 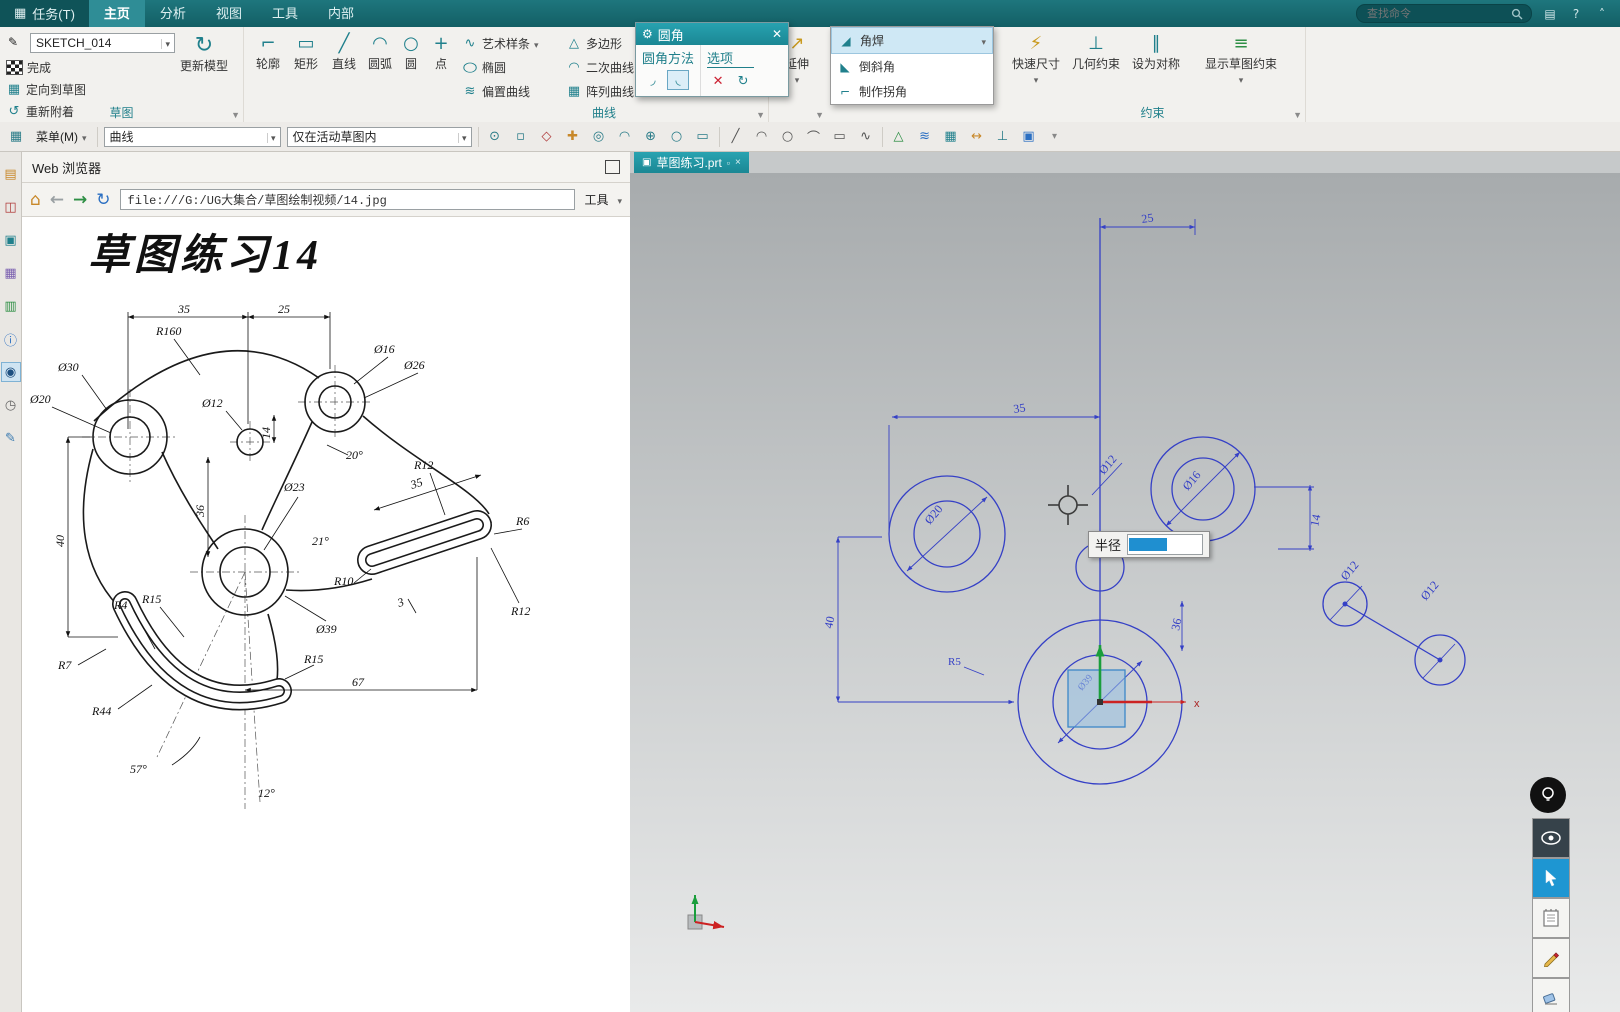 I want to click on ellipse-button: ○ 椭圆, so click(x=484, y=67).